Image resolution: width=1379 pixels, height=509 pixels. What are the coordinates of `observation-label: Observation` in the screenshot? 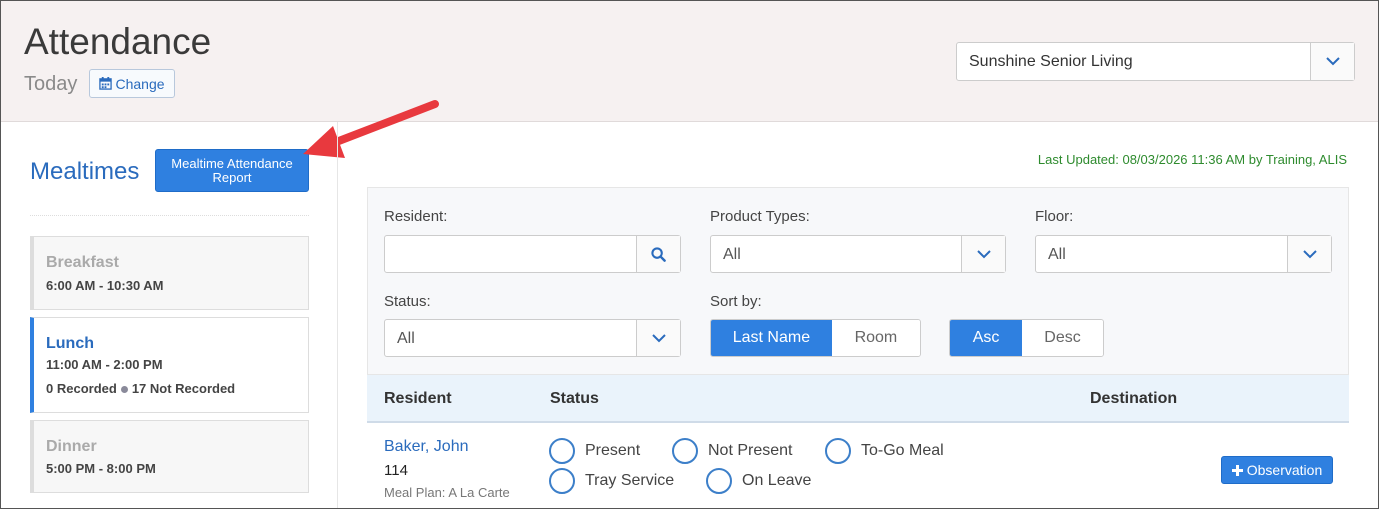 It's located at (1284, 470).